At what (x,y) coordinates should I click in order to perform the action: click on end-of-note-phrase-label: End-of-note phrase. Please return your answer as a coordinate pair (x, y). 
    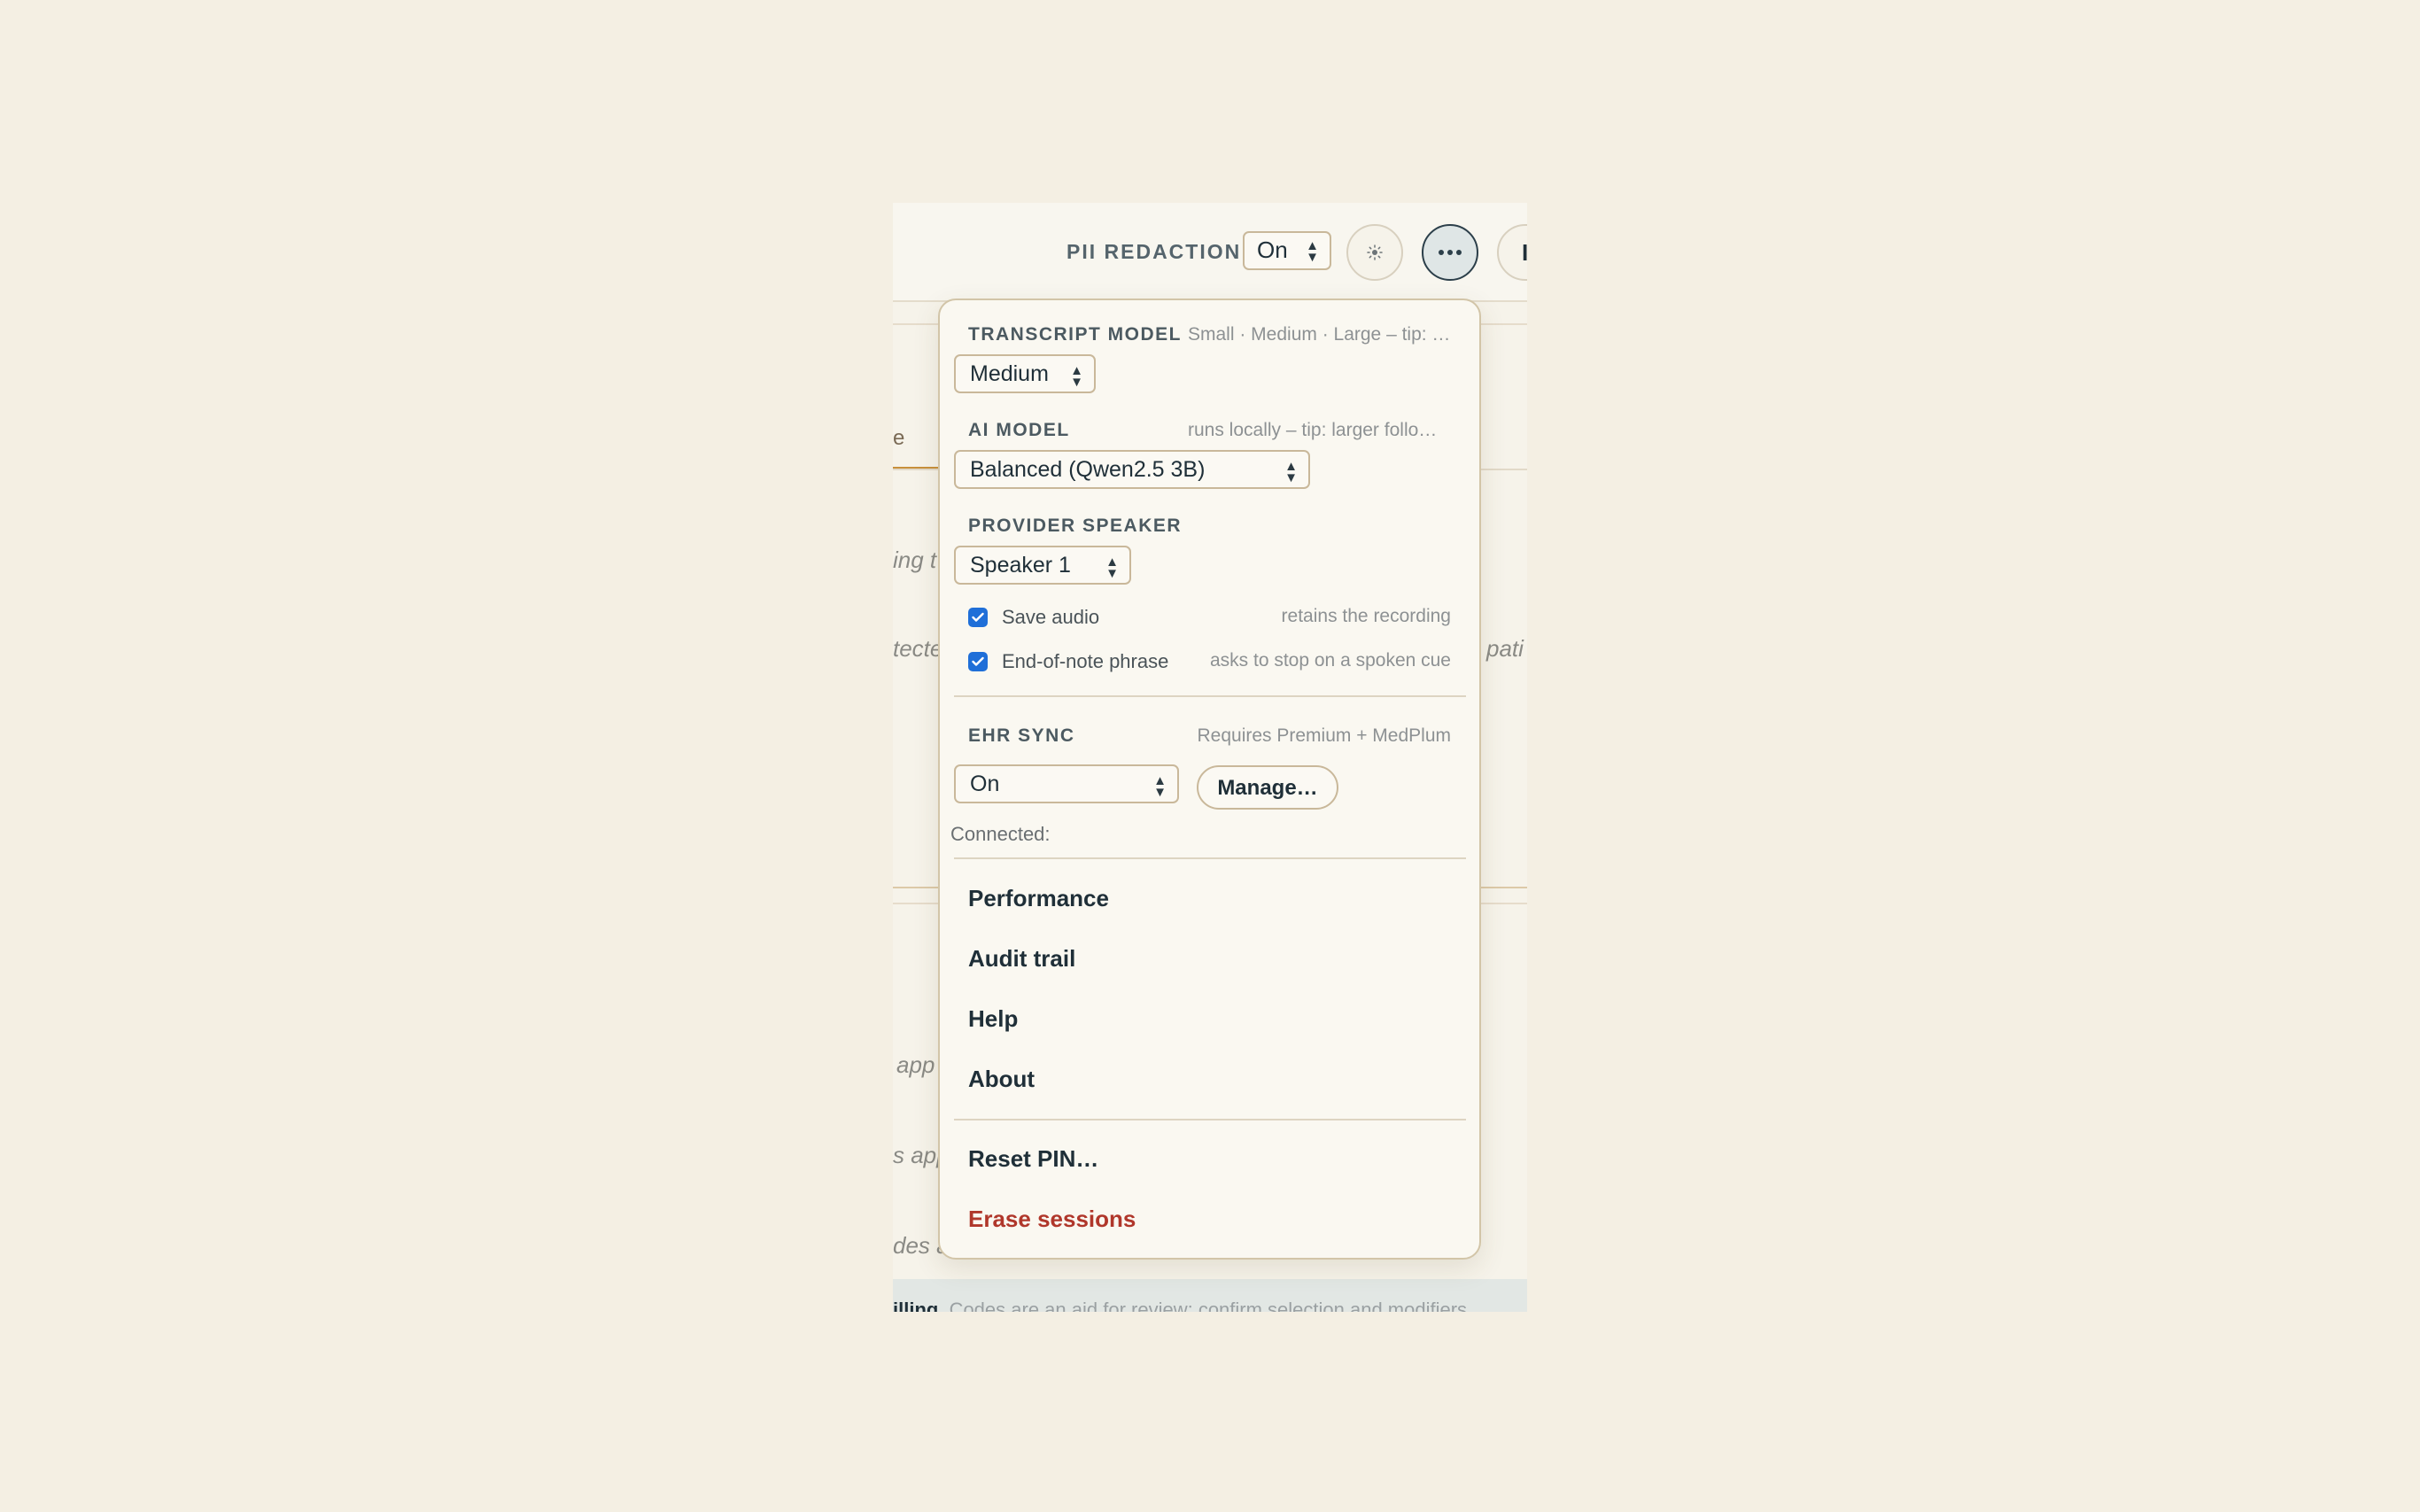
    Looking at the image, I should click on (1085, 661).